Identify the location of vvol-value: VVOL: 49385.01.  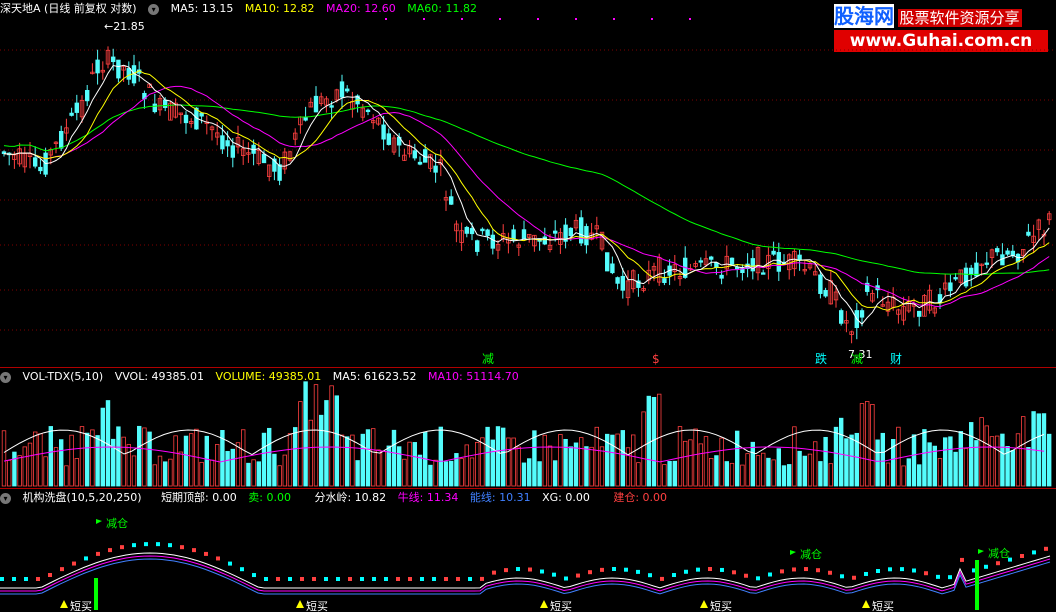
(159, 376).